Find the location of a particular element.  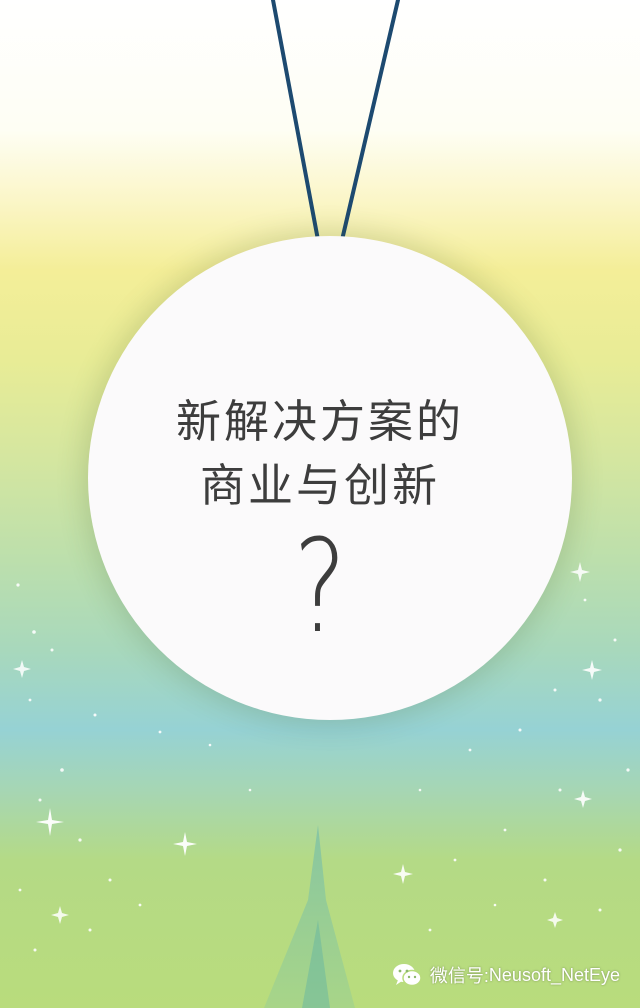

watermark-account: Neusoft_NetEye is located at coordinates (554, 974).